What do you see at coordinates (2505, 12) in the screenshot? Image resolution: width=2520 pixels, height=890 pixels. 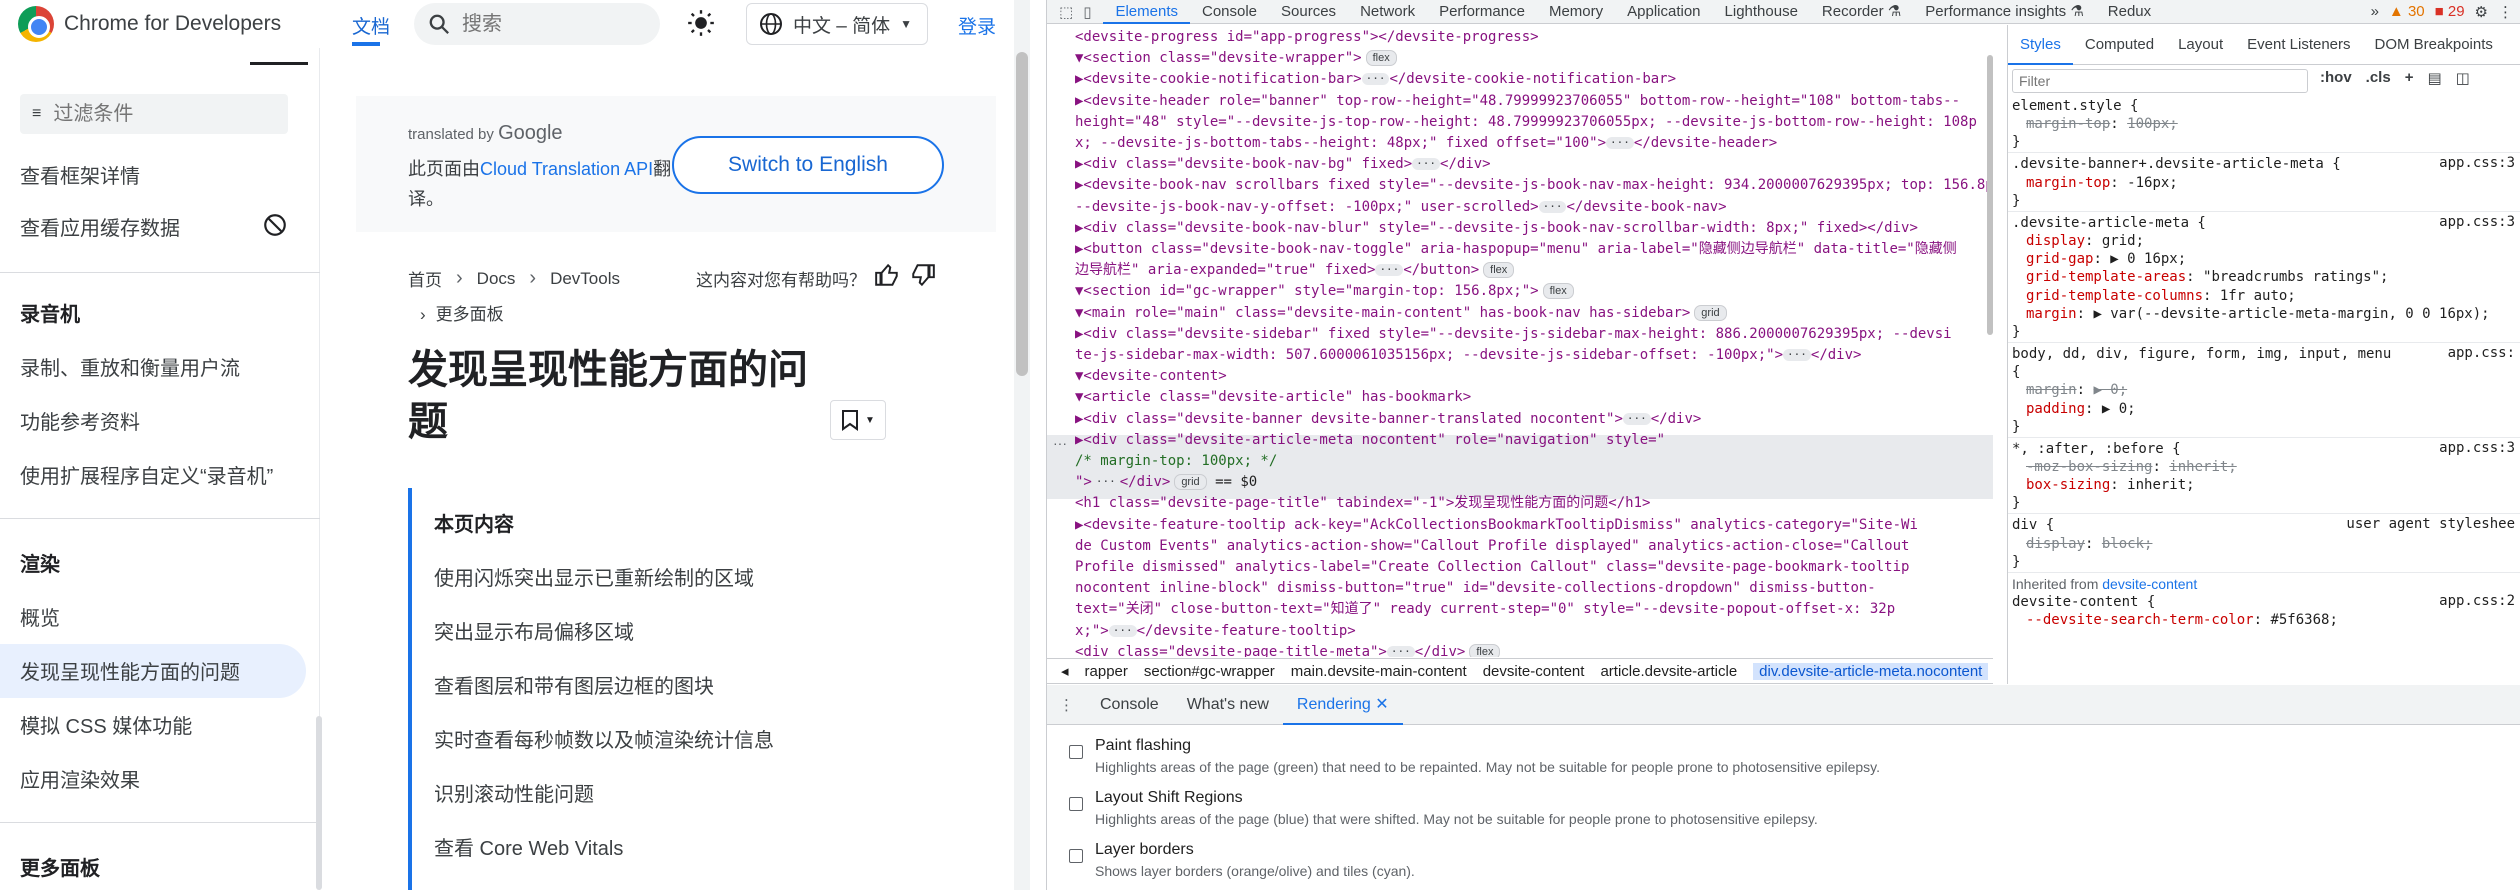 I see `kebab-menu-icon: ⋮` at bounding box center [2505, 12].